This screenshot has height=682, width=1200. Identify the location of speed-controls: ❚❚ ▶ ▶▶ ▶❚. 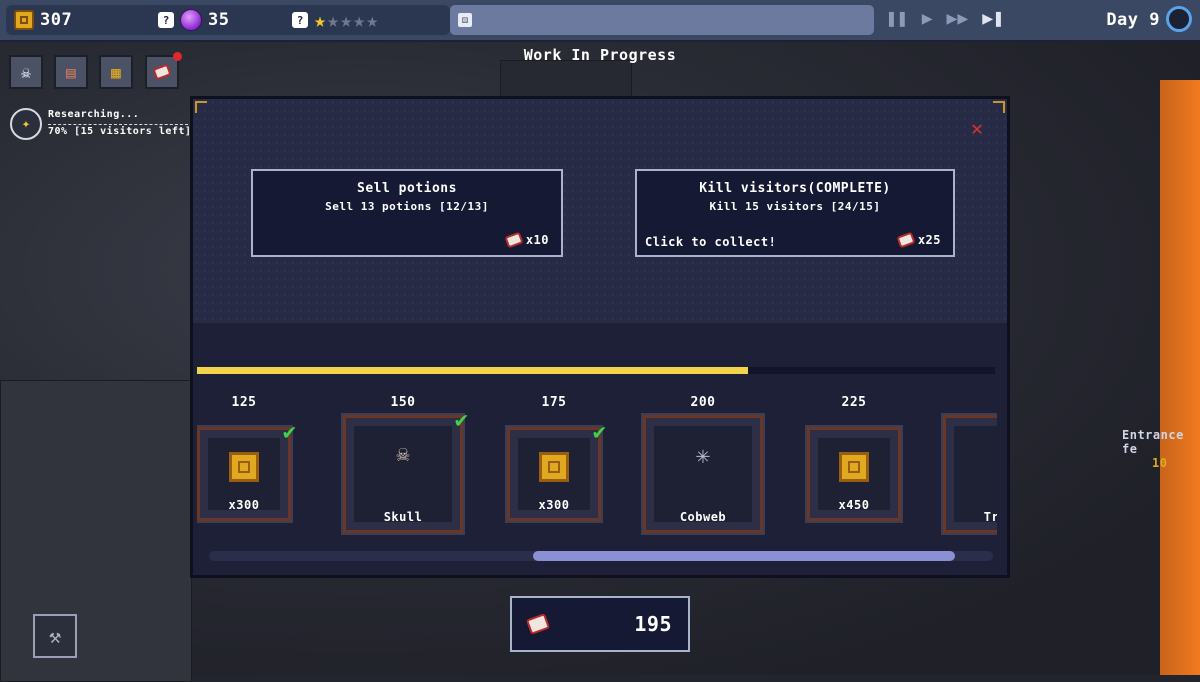
(945, 18).